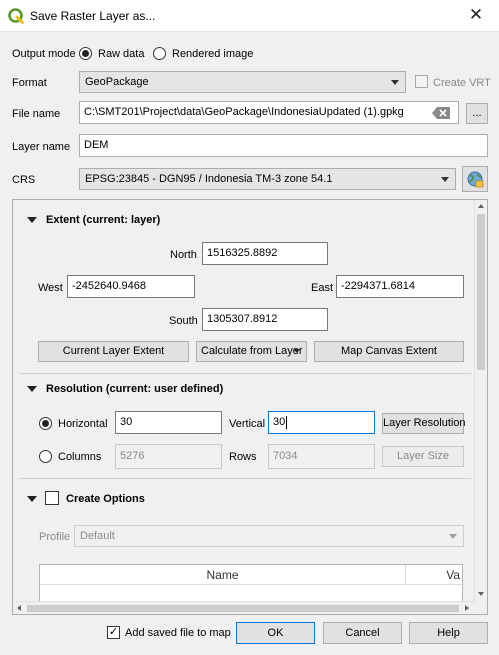  Describe the element at coordinates (97, 536) in the screenshot. I see `profile-value: Default` at that location.